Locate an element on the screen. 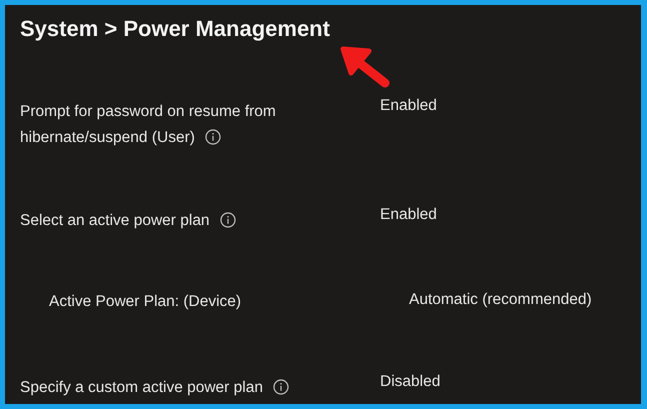 The height and width of the screenshot is (409, 647). setting-label: Specify a custom active power plan is located at coordinates (190, 386).